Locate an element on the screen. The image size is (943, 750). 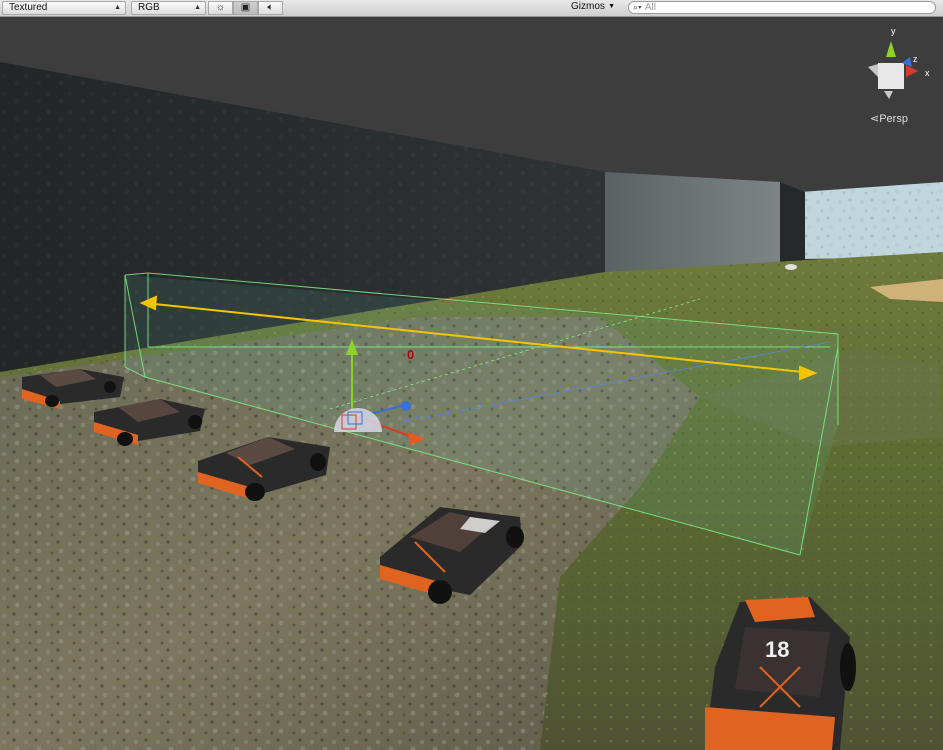
mid-wall is located at coordinates (692, 222).